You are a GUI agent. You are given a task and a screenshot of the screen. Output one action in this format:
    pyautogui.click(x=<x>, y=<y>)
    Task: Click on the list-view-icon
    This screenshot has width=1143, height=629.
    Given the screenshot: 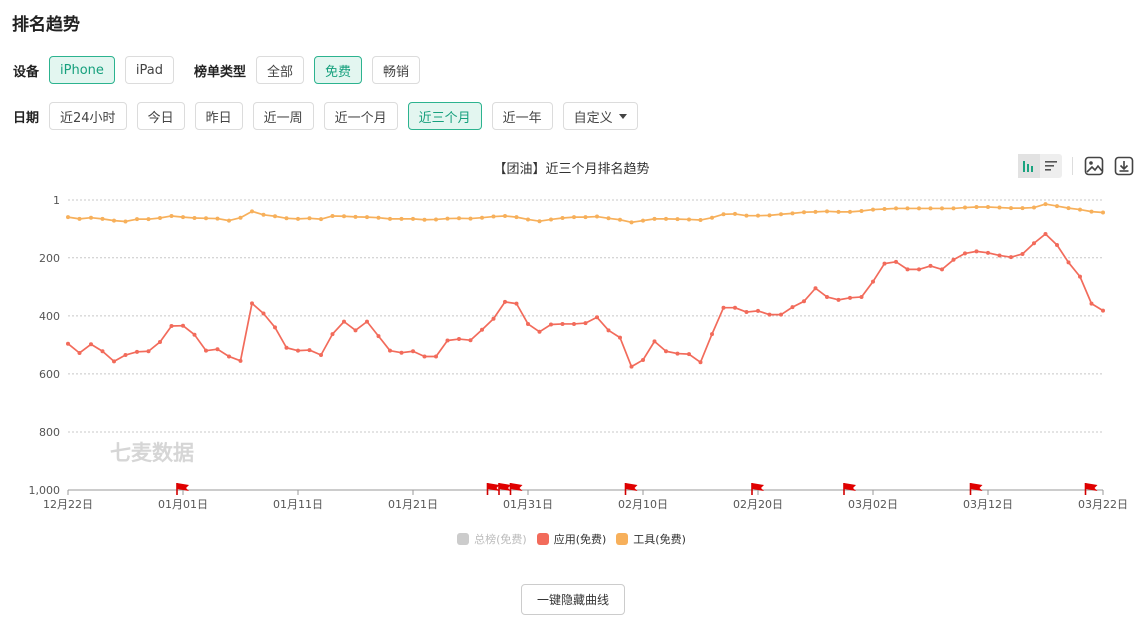 What is the action you would take?
    pyautogui.click(x=1051, y=166)
    